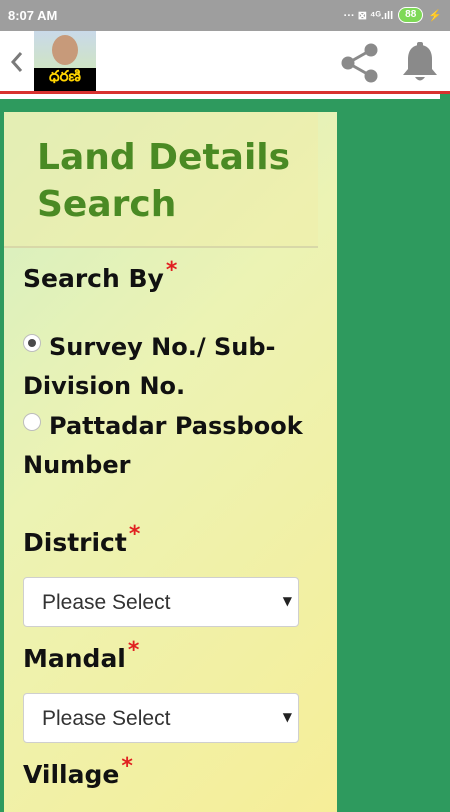 This screenshot has width=450, height=812. I want to click on battery-icon: 88, so click(411, 15).